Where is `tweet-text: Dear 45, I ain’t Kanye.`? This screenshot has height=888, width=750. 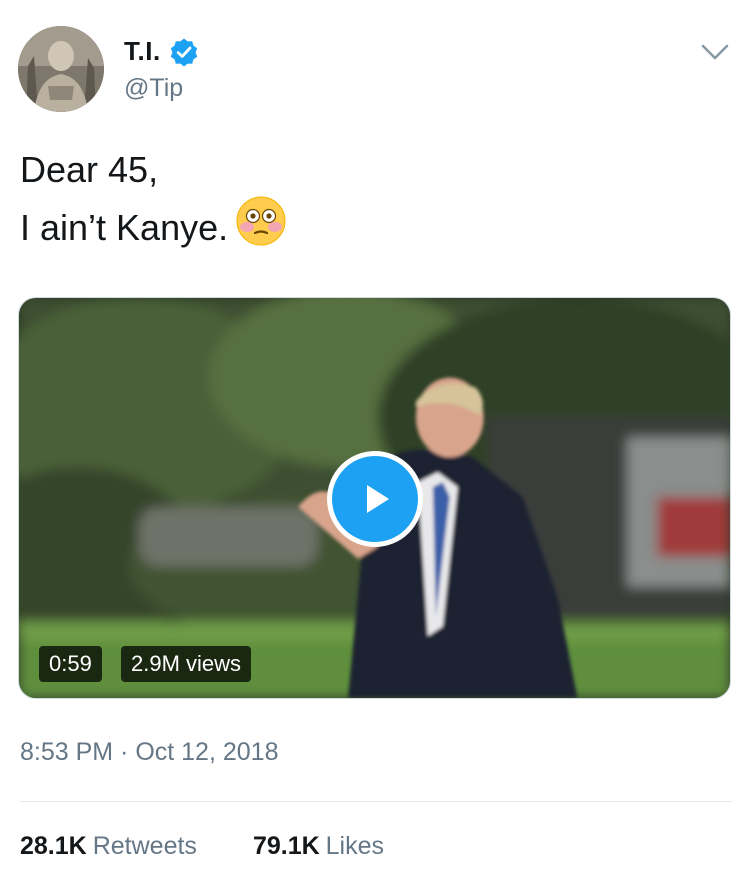 tweet-text: Dear 45, I ain’t Kanye. is located at coordinates (154, 199).